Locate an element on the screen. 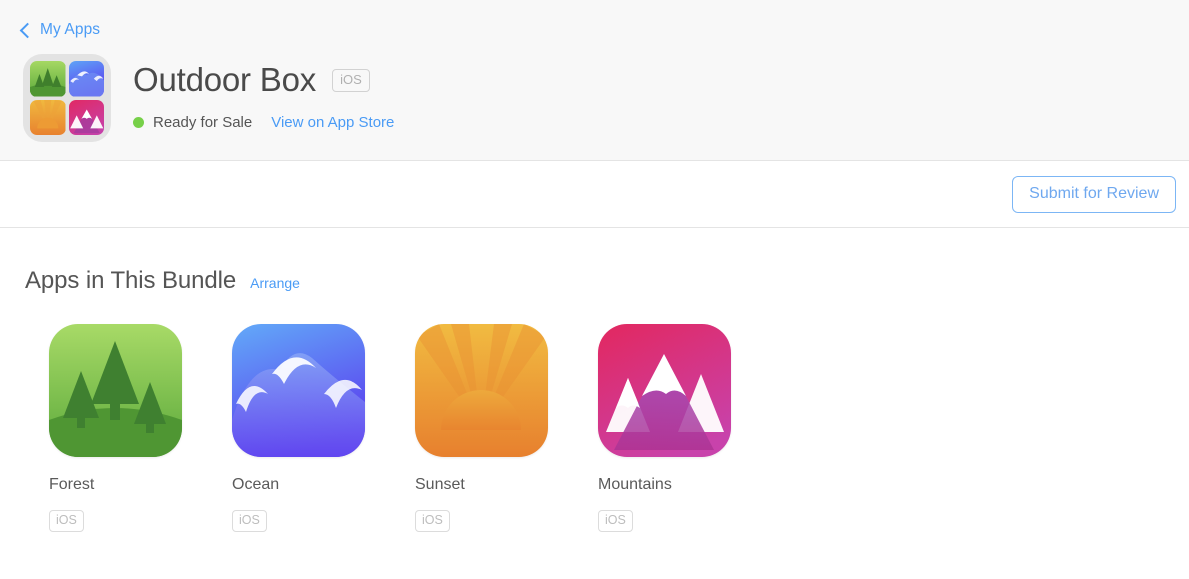 The height and width of the screenshot is (579, 1189). breadcrumb-label: My Apps is located at coordinates (70, 29).